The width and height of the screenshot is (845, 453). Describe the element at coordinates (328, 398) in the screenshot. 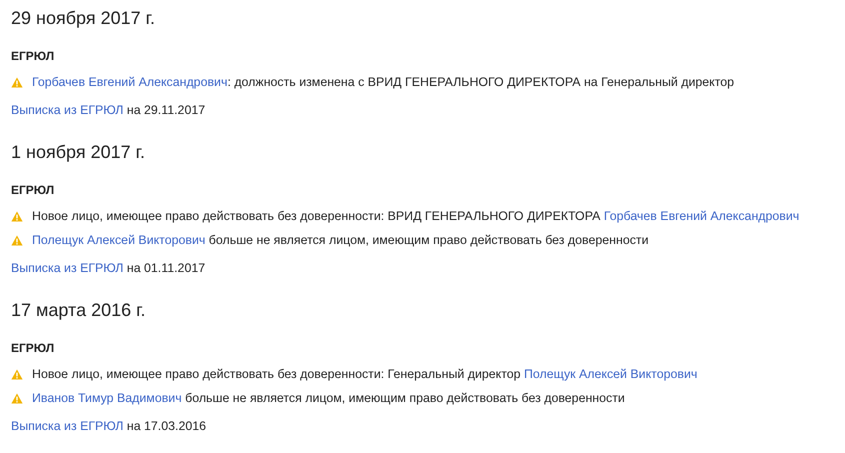

I see `event-text: Иванов Тимур Вадимович больше не является лицом, имеющим право действовать без доверенности` at that location.